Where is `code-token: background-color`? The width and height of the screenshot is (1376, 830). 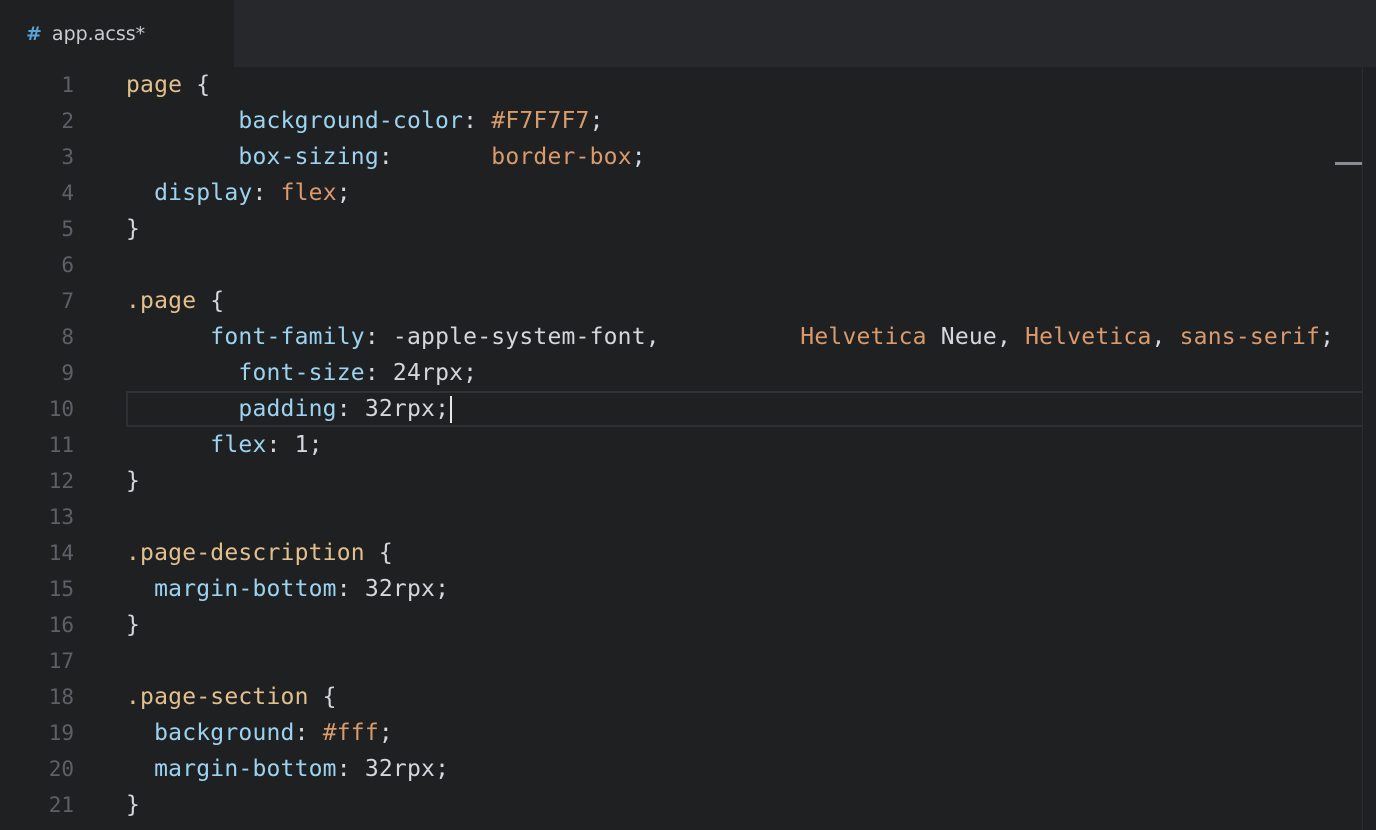 code-token: background-color is located at coordinates (351, 121).